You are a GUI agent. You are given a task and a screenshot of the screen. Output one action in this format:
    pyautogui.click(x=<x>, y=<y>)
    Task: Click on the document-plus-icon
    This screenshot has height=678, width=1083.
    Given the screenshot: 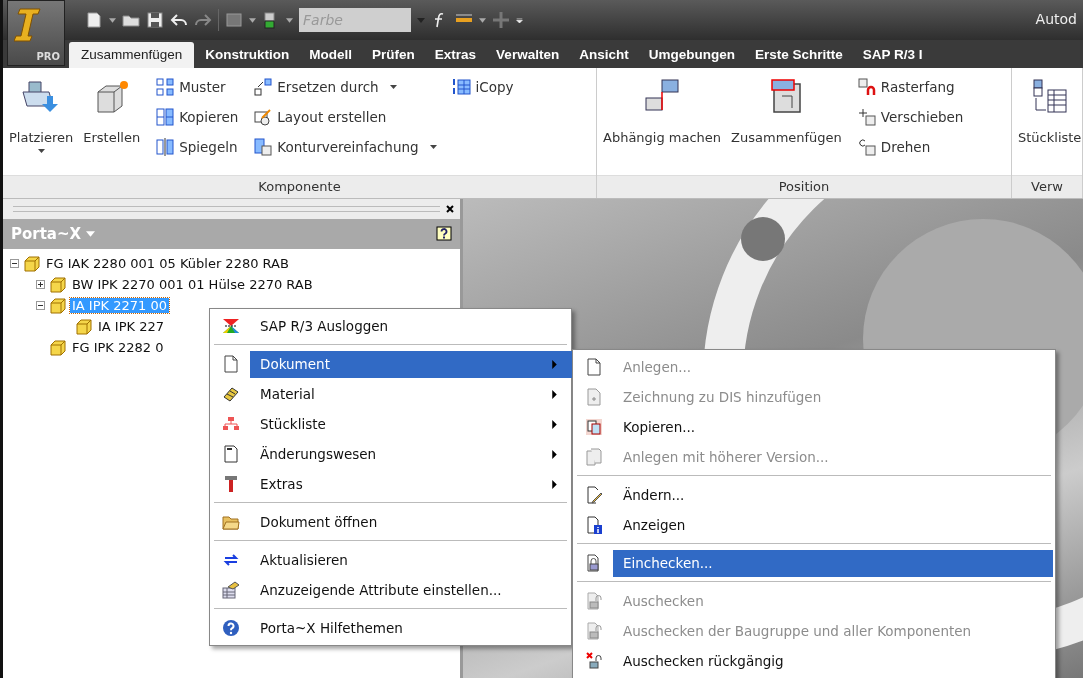 What is the action you would take?
    pyautogui.click(x=594, y=397)
    